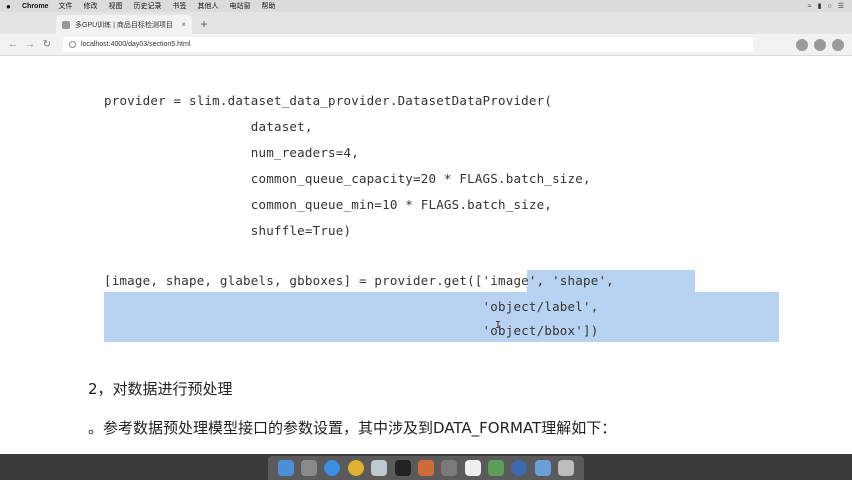  I want to click on menu-people: 其他人, so click(207, 6).